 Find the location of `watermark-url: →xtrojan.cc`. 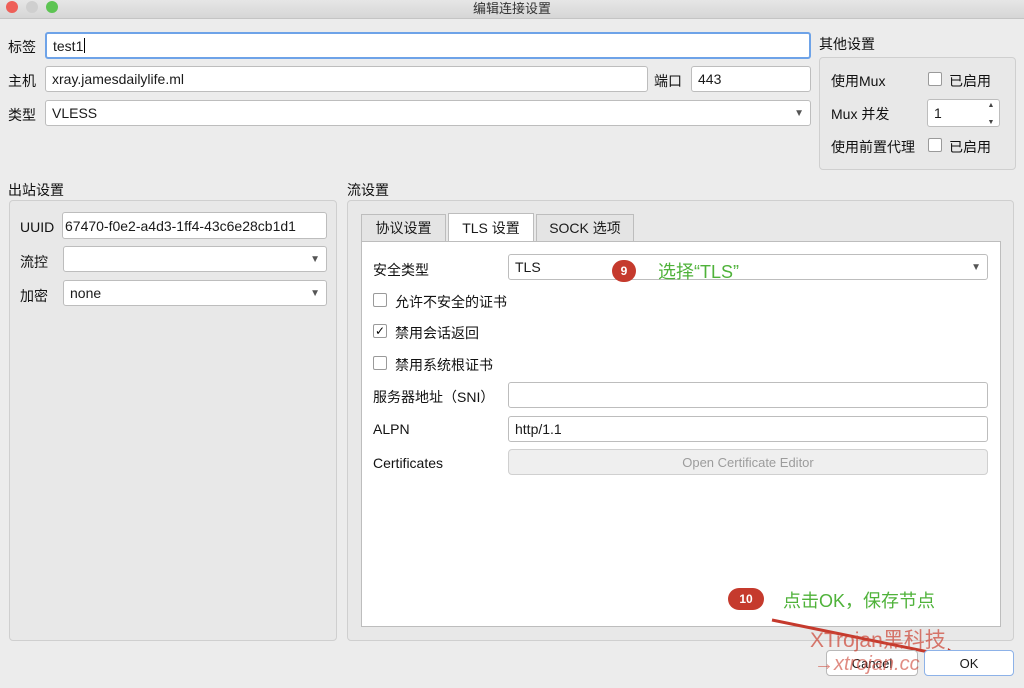

watermark-url: →xtrojan.cc is located at coordinates (867, 664).